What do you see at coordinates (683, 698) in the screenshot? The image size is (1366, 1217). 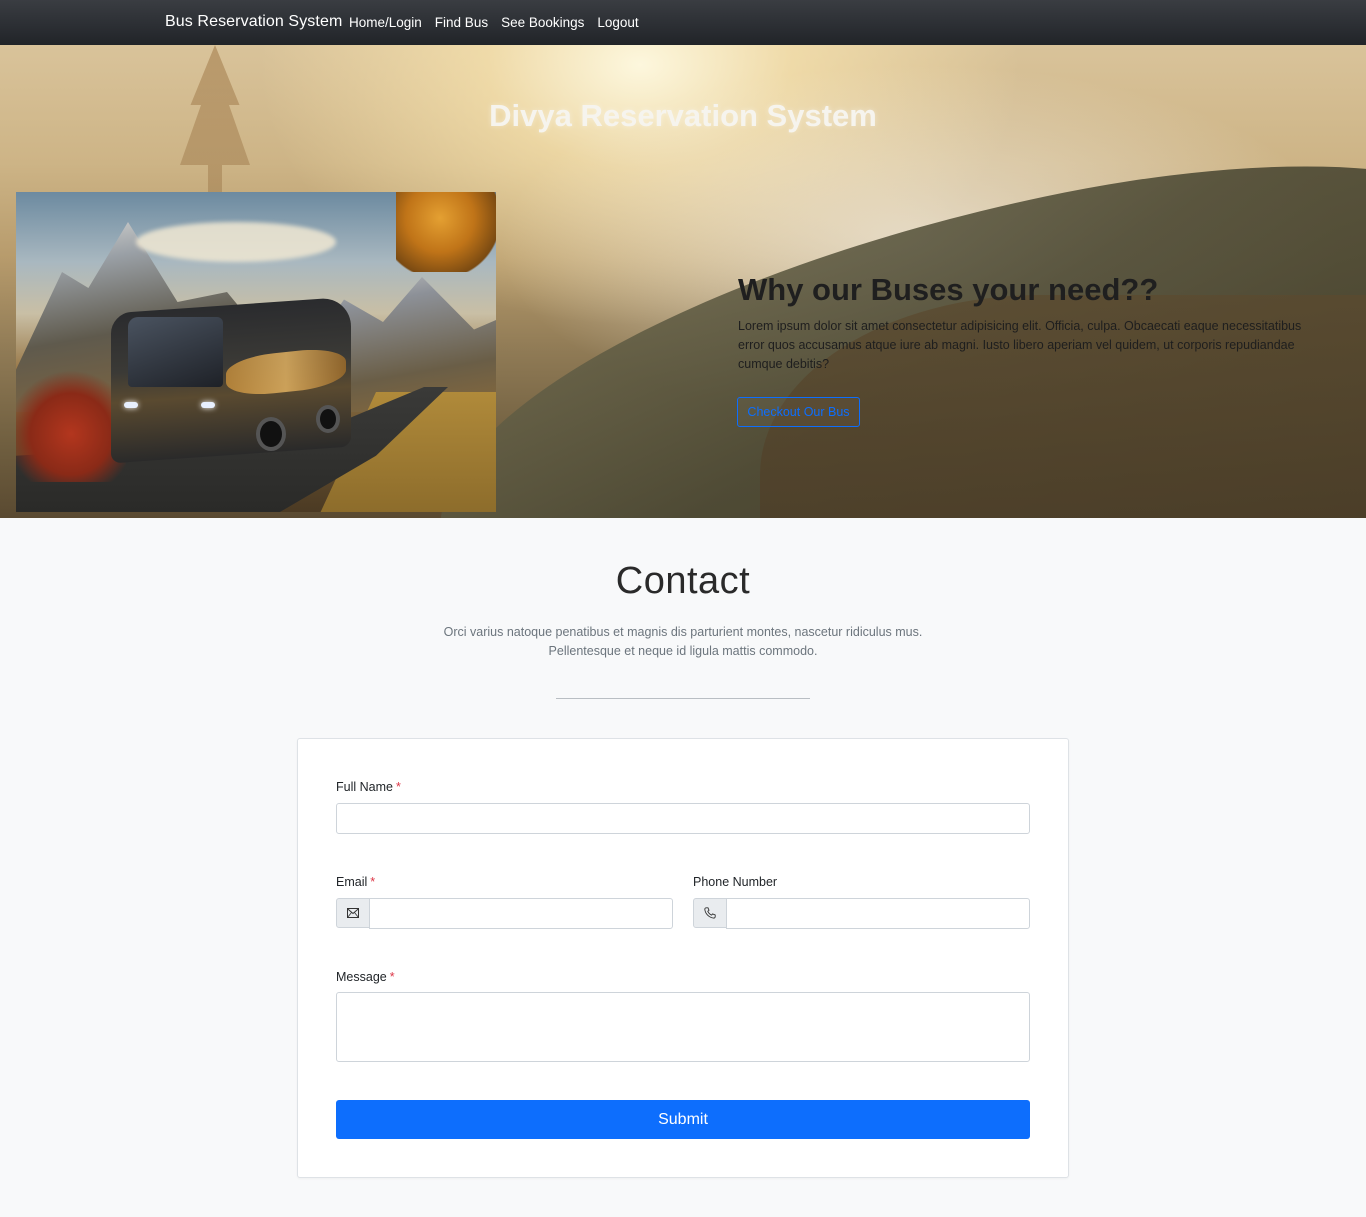 I see `section-divider` at bounding box center [683, 698].